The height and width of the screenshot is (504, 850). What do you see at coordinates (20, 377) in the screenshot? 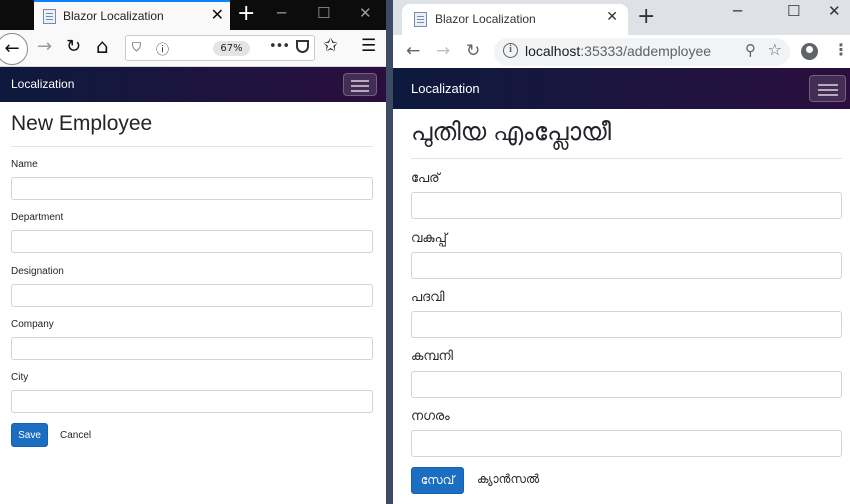
I see `city-label: City` at bounding box center [20, 377].